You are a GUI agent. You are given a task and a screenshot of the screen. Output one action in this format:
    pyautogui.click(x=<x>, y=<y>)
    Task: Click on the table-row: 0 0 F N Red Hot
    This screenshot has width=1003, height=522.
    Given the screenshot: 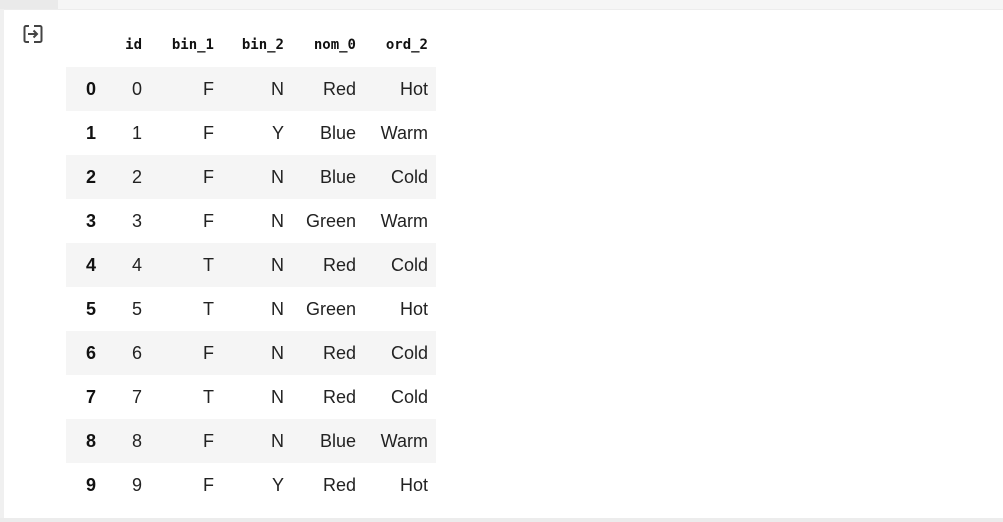 What is the action you would take?
    pyautogui.click(x=251, y=89)
    